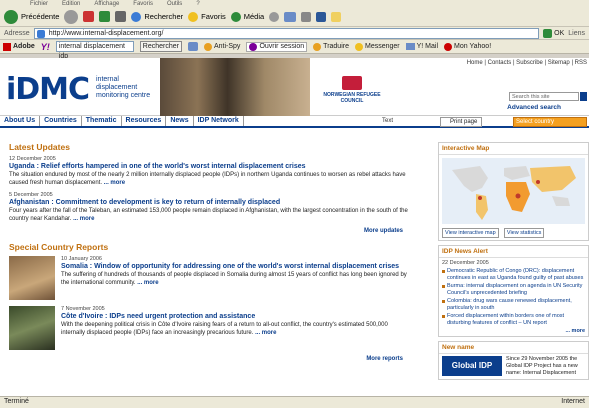 The height and width of the screenshot is (408, 589). I want to click on status-text: Terminé, so click(16, 401).